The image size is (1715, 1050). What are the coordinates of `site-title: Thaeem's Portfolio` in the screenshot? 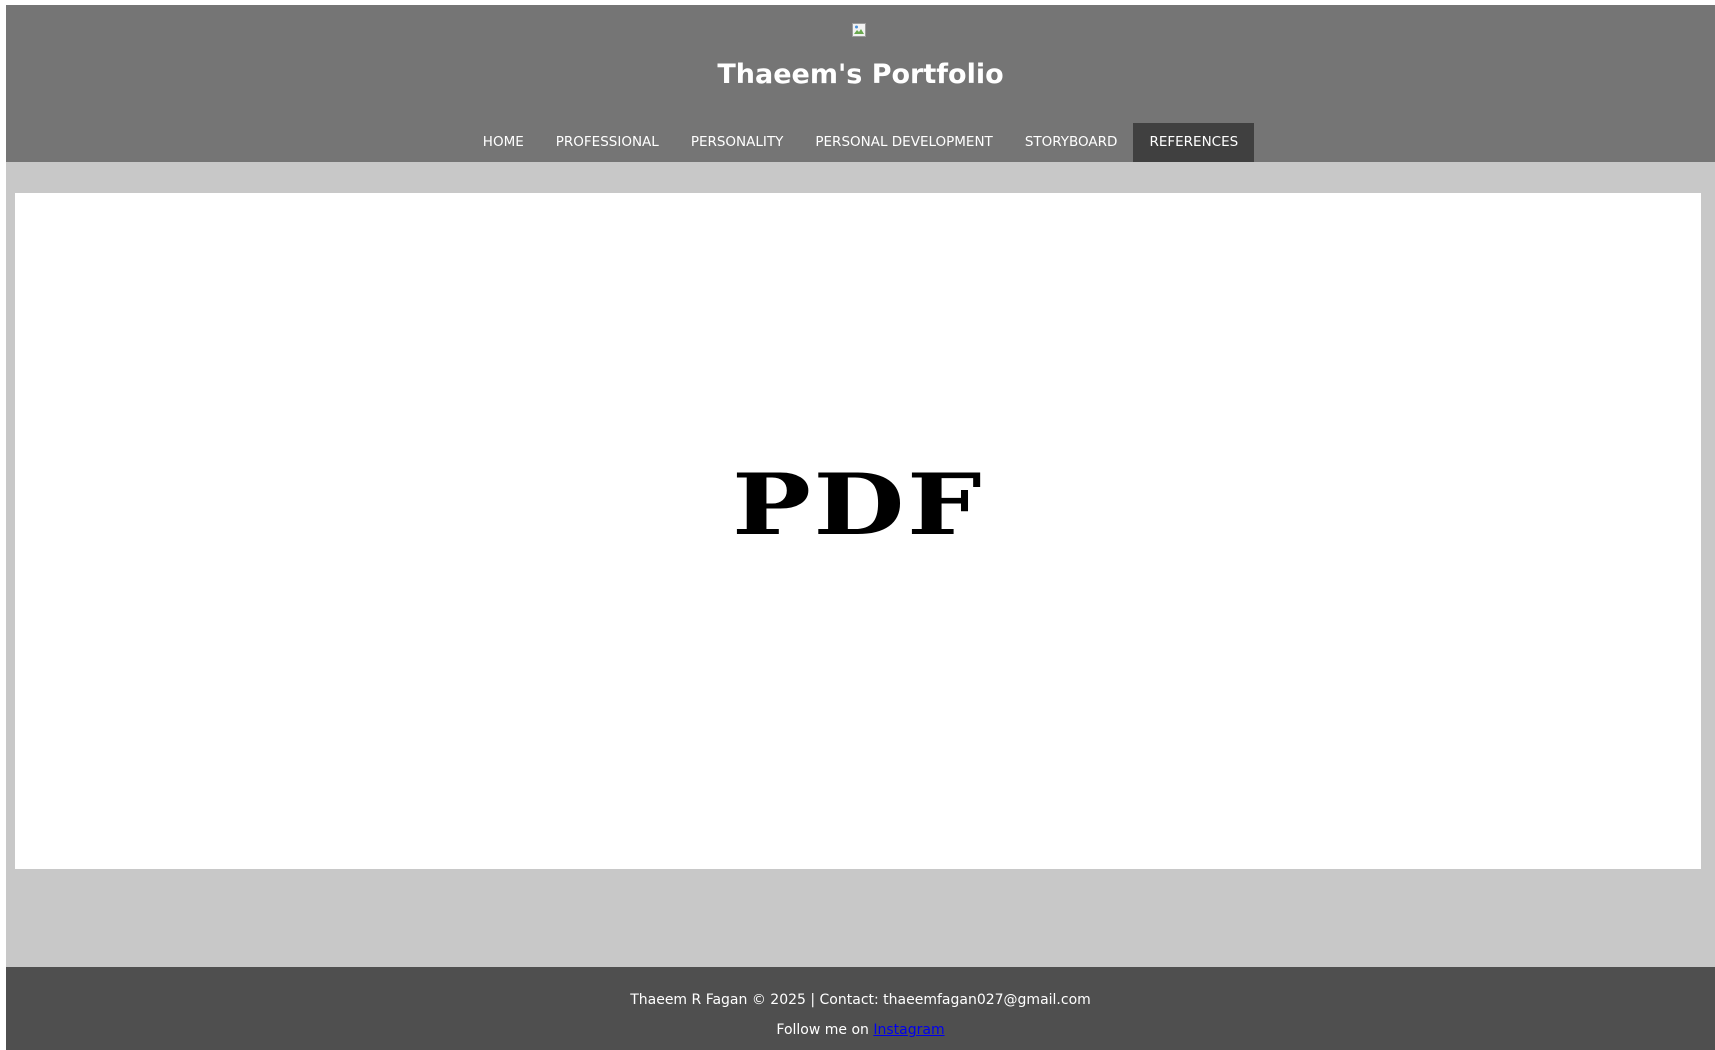 It's located at (860, 74).